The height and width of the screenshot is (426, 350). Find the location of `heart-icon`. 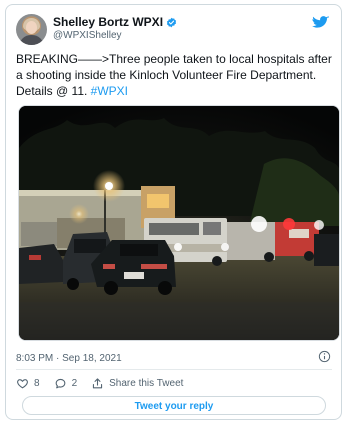

heart-icon is located at coordinates (22, 384).